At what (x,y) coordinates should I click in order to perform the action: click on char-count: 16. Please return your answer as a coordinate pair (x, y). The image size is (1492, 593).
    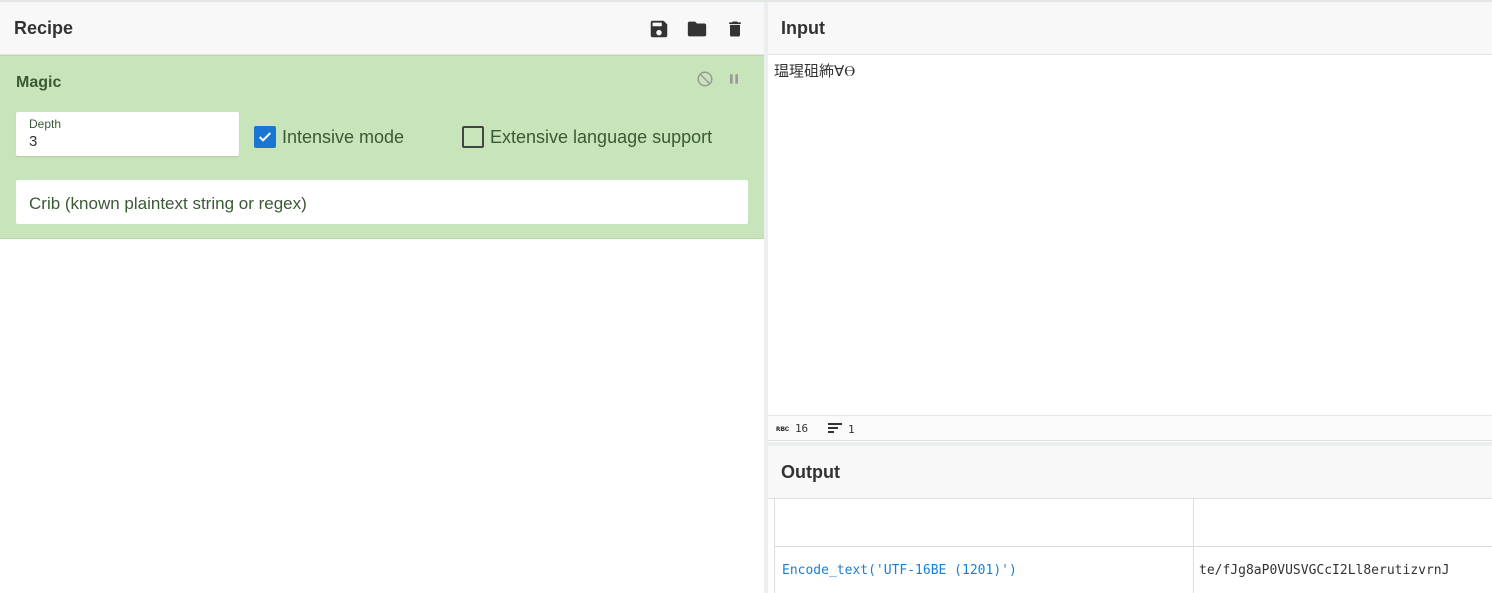
    Looking at the image, I should click on (801, 428).